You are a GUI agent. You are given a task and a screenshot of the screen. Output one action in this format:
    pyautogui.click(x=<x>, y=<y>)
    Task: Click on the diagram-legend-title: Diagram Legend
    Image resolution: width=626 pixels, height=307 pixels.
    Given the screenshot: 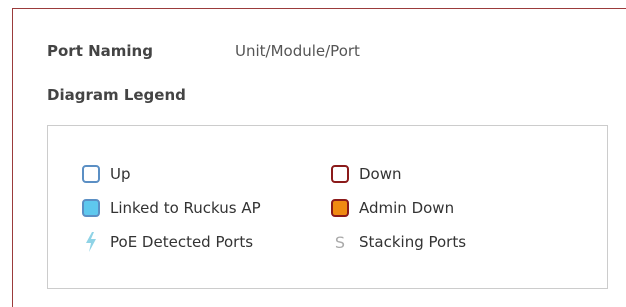 What is the action you would take?
    pyautogui.click(x=116, y=95)
    